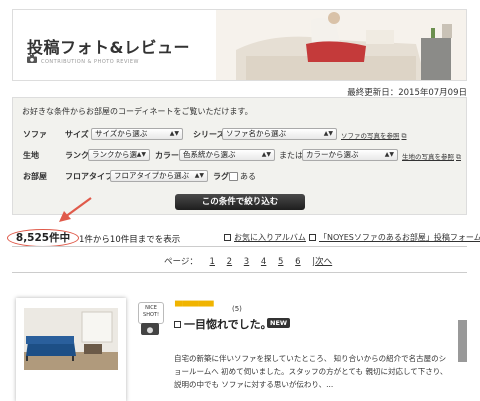  Describe the element at coordinates (280, 262) in the screenshot. I see `page-link-5: 5` at that location.